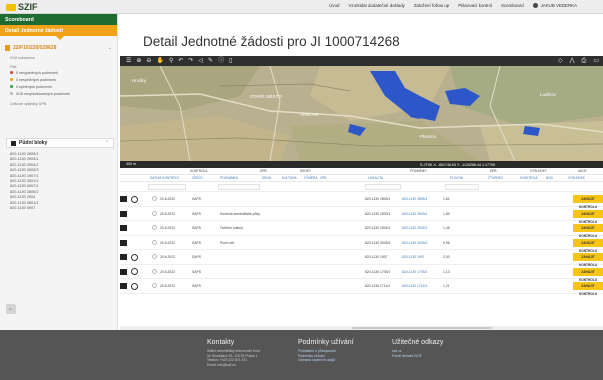  What do you see at coordinates (58, 72) in the screenshot?
I see `legend-item: 0 nevyplněných podmínek` at bounding box center [58, 72].